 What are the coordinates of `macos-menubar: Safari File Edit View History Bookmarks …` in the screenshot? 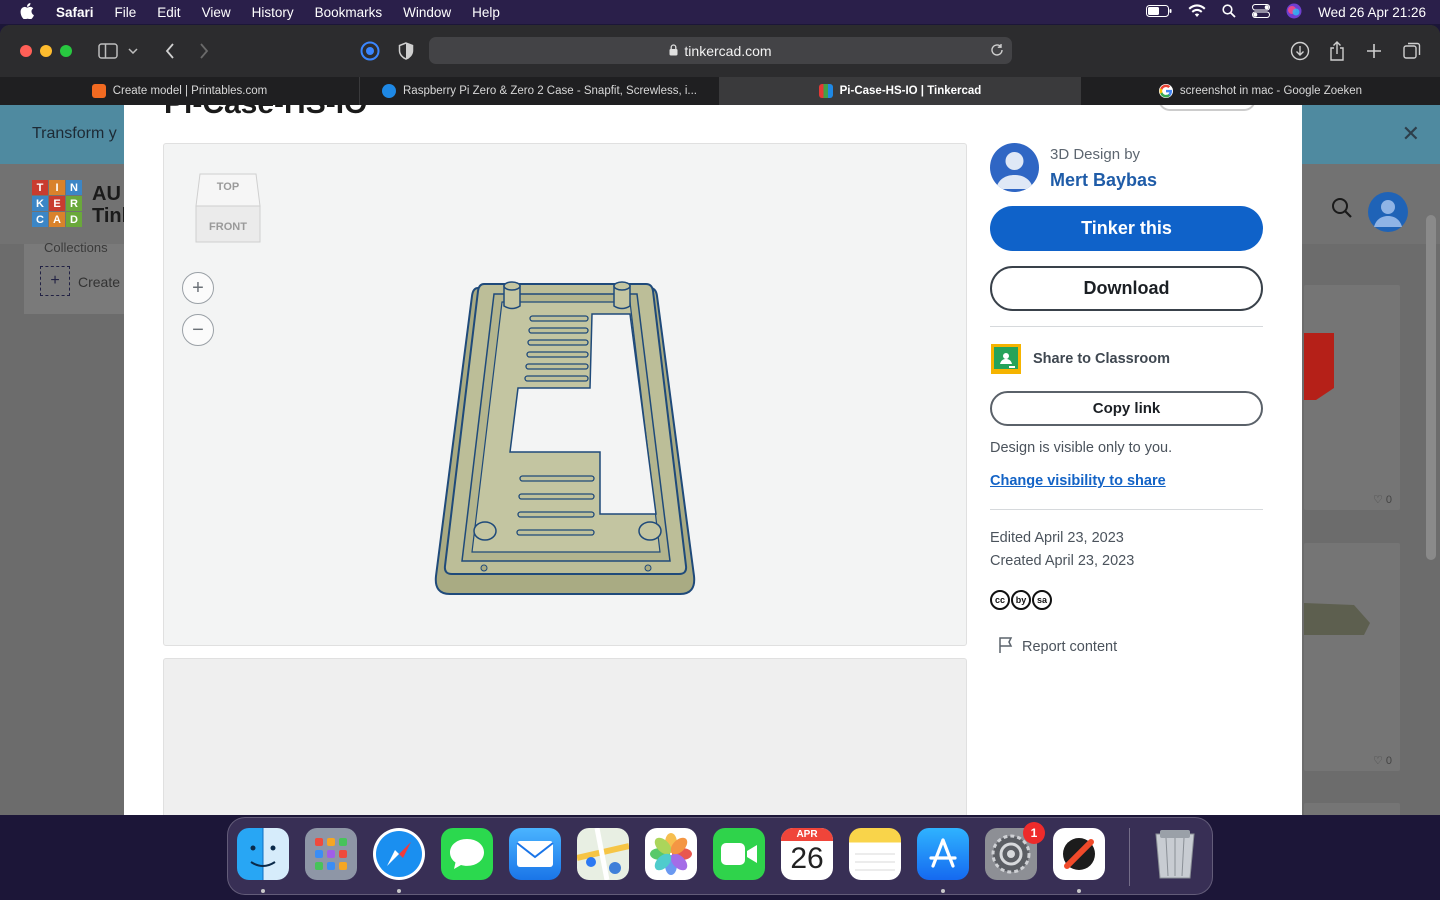 It's located at (720, 12).